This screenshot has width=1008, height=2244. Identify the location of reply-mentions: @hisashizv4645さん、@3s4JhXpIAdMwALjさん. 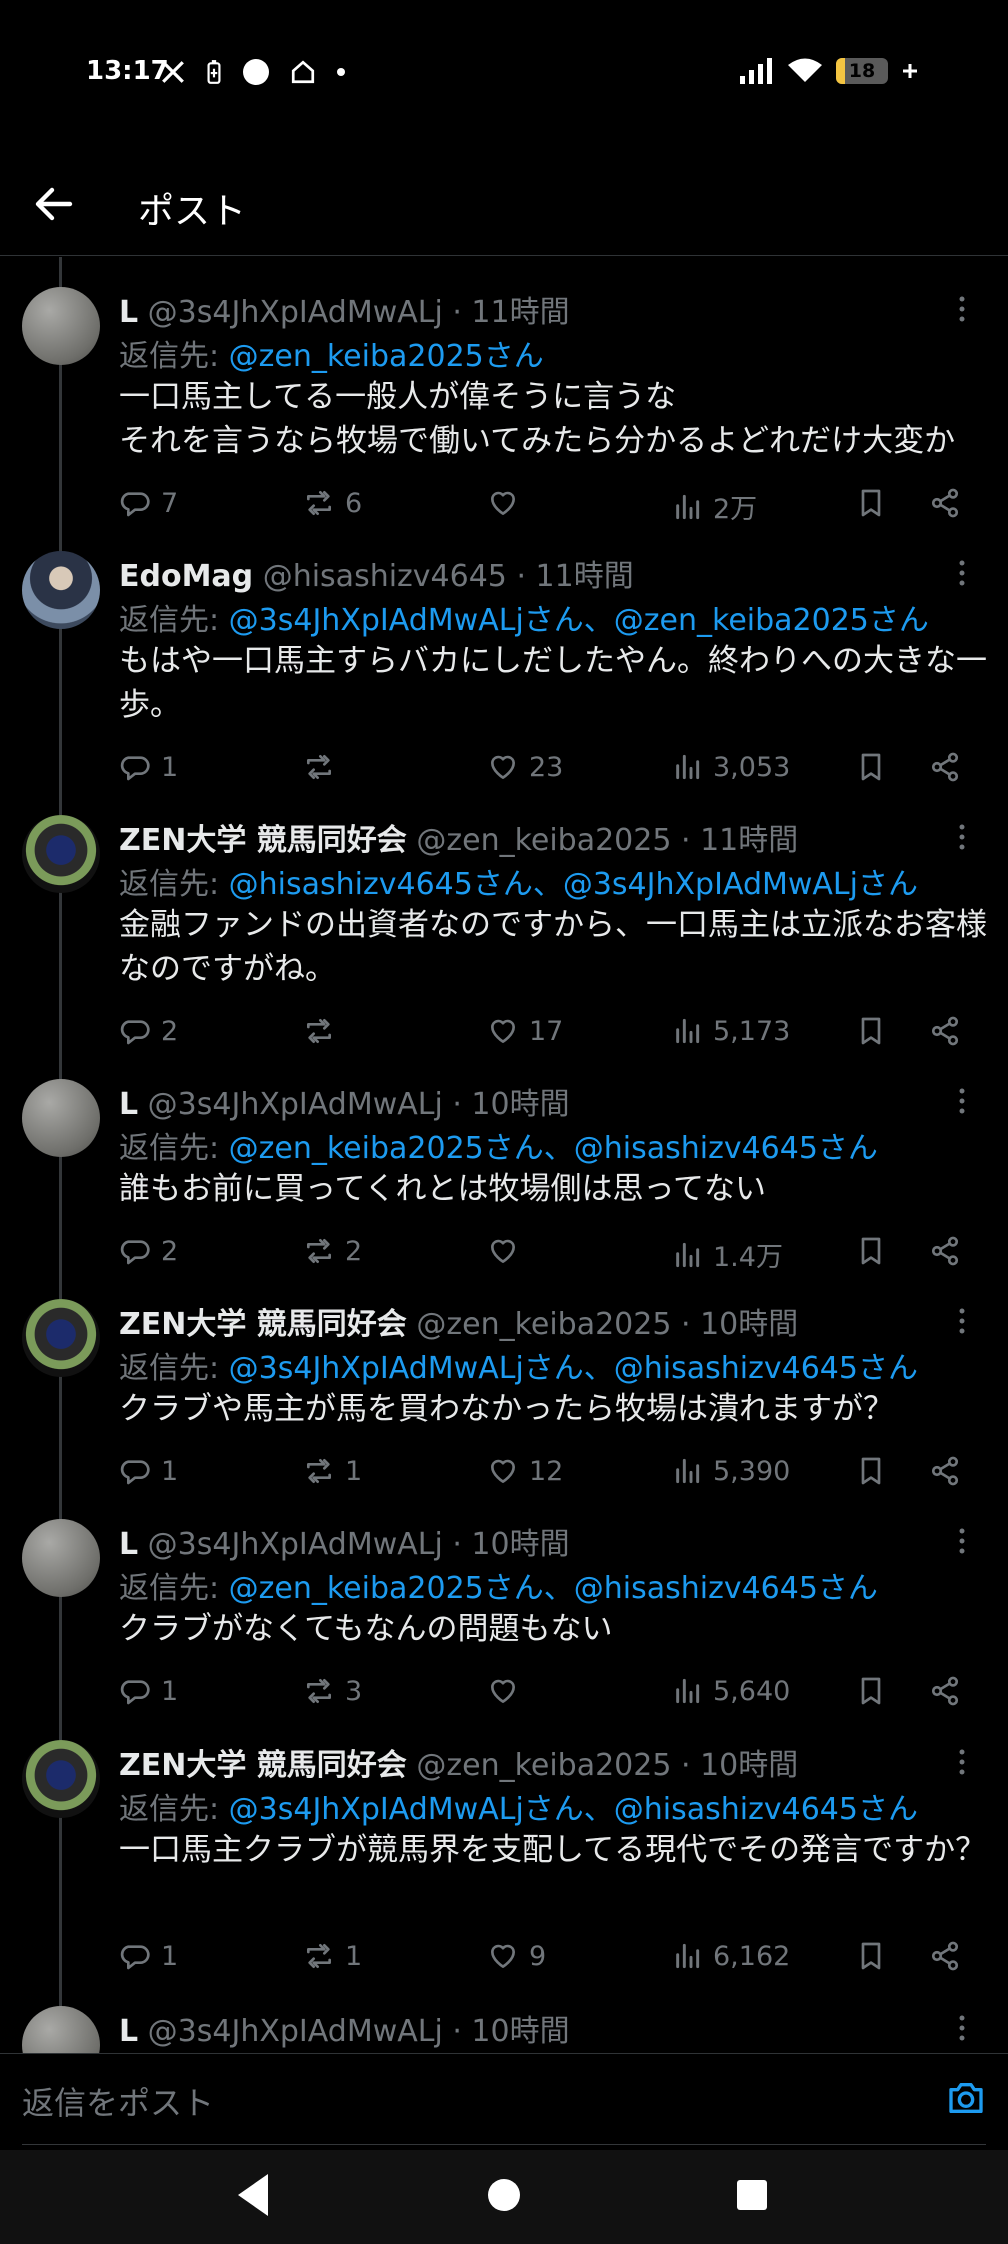
(573, 884).